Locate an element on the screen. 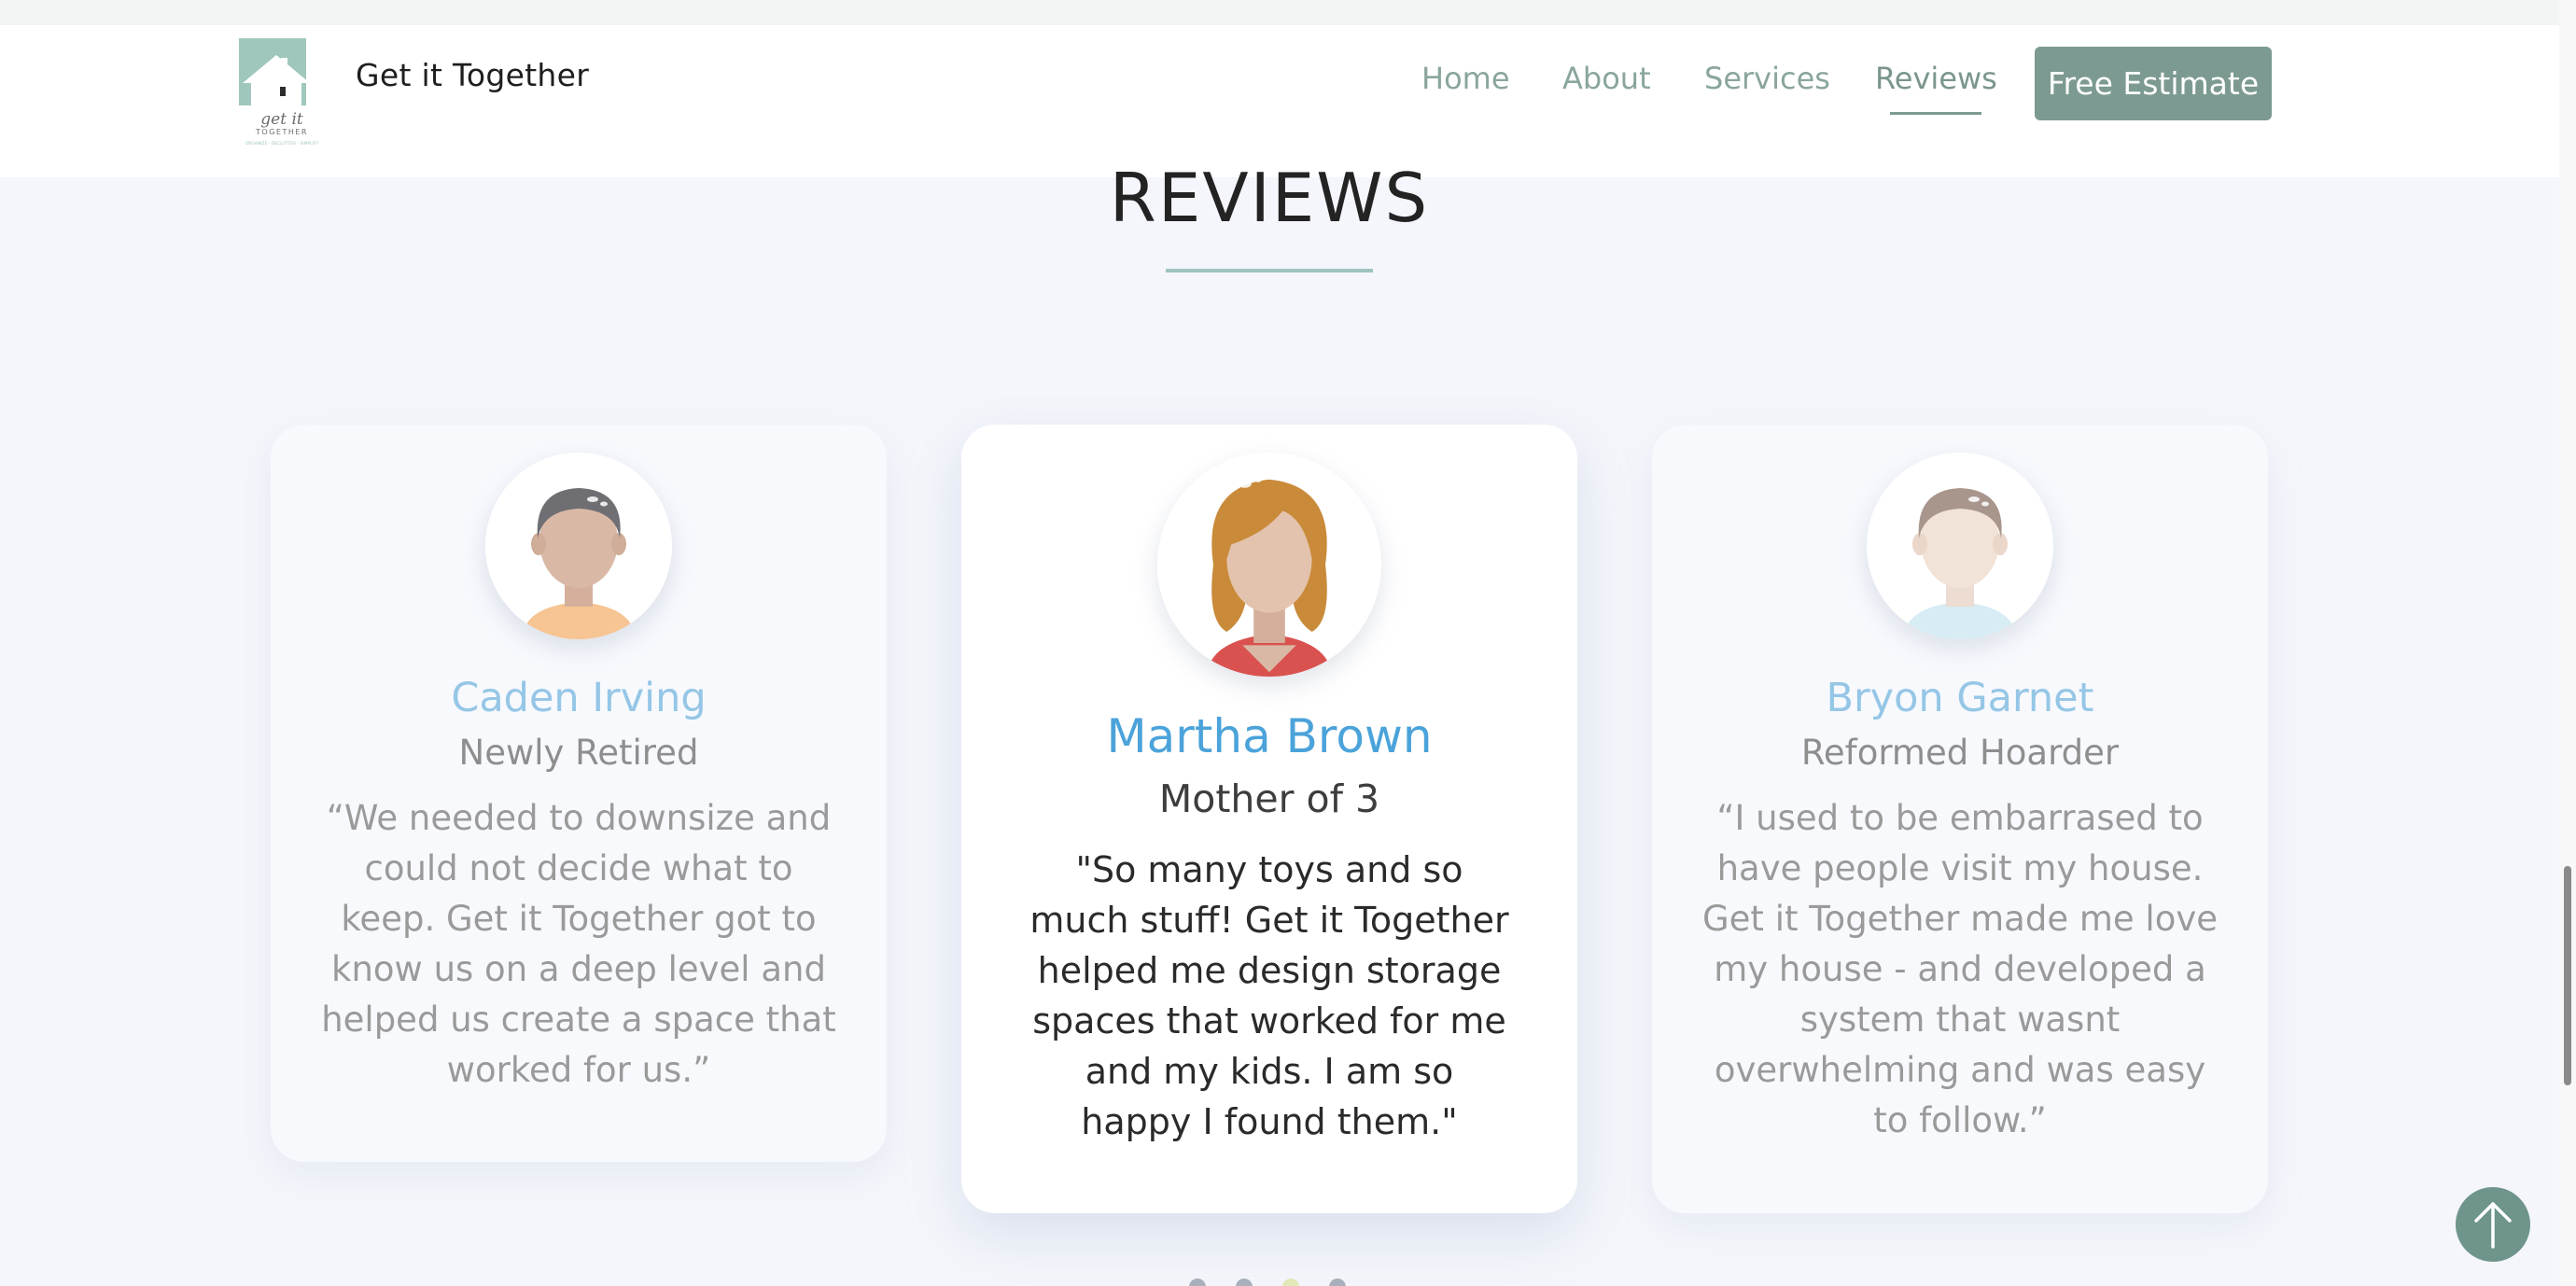 The image size is (2576, 1286). nav-services: Services is located at coordinates (1767, 79).